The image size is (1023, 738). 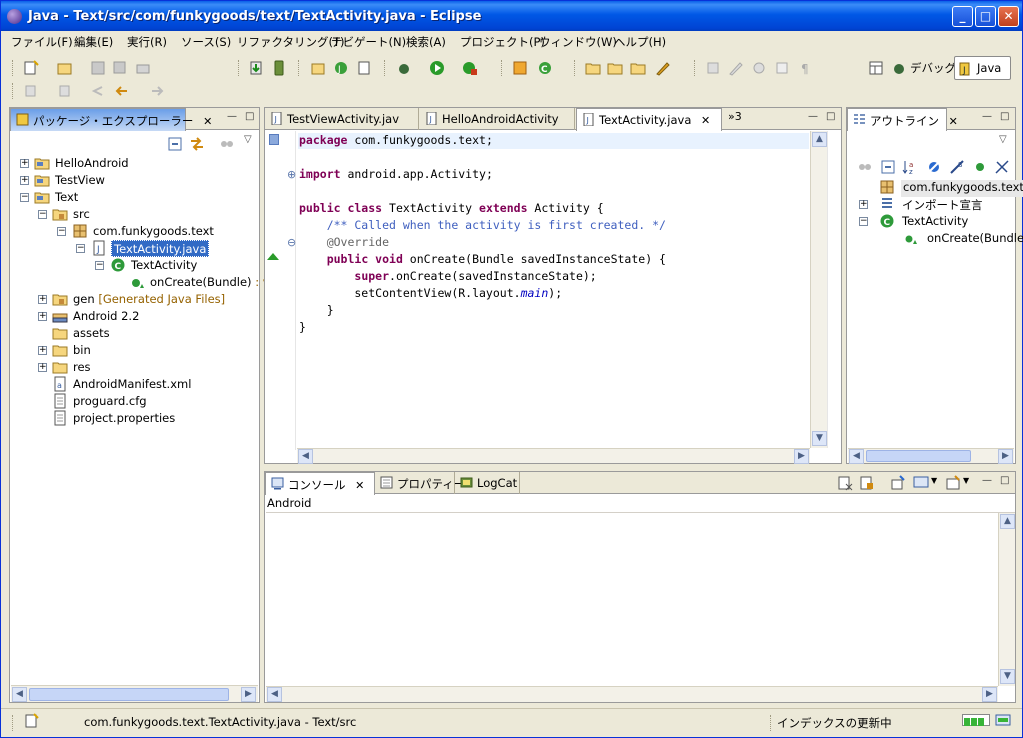 What do you see at coordinates (1003, 720) in the screenshot?
I see `progress-view-icon` at bounding box center [1003, 720].